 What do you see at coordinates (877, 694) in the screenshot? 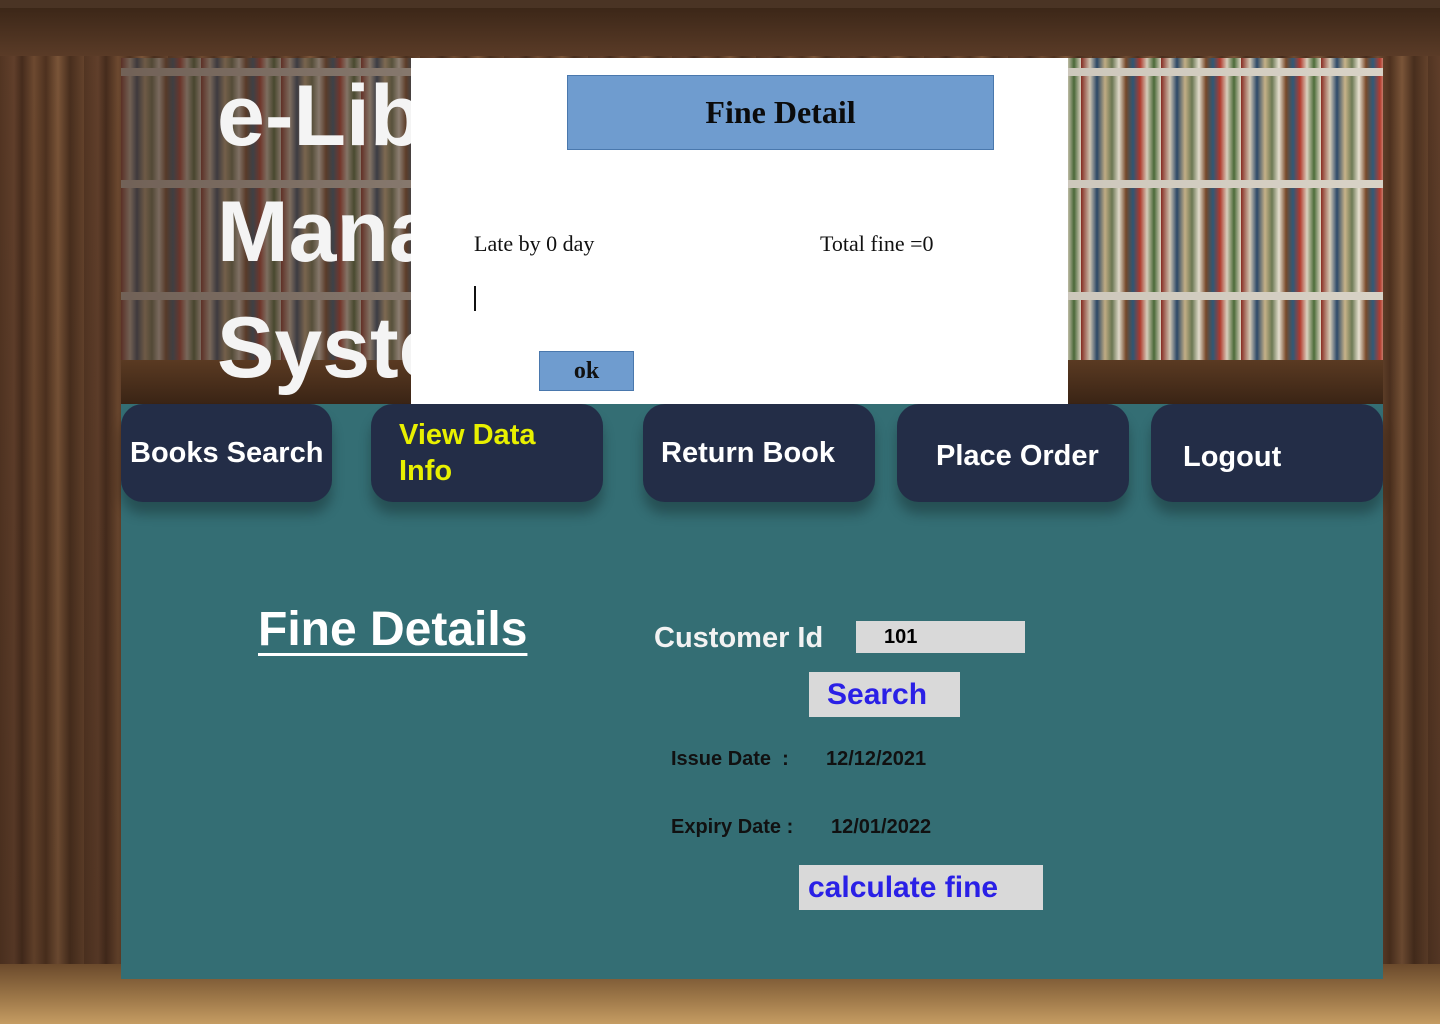
I see `search-button-label: Search` at bounding box center [877, 694].